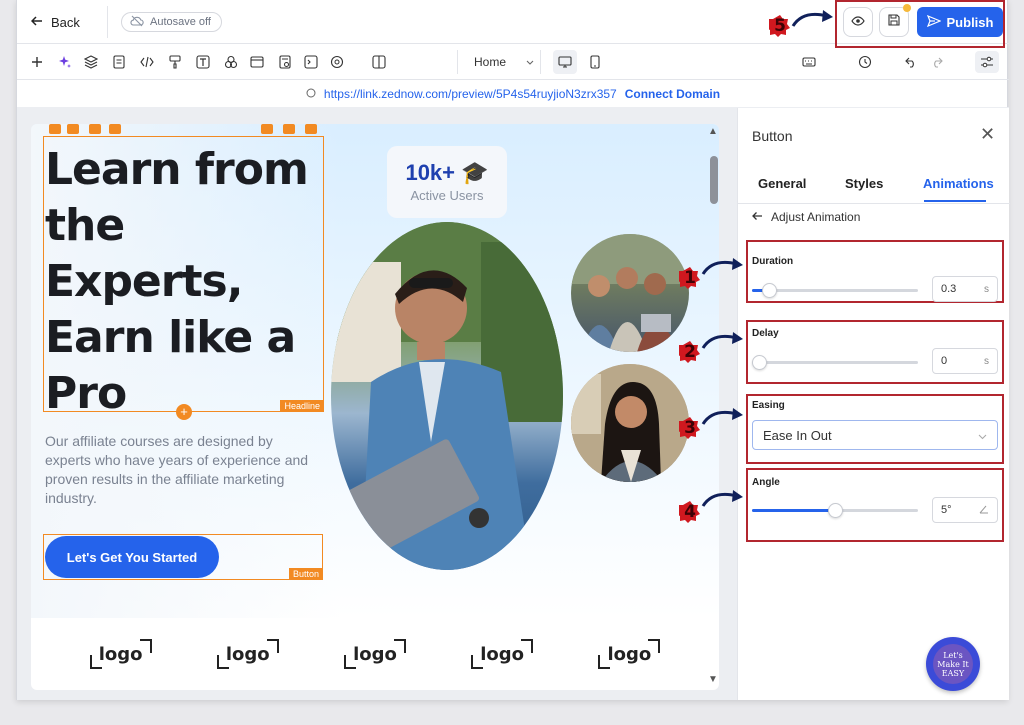  Describe the element at coordinates (447, 396) in the screenshot. I see `hero-main-photo` at that location.